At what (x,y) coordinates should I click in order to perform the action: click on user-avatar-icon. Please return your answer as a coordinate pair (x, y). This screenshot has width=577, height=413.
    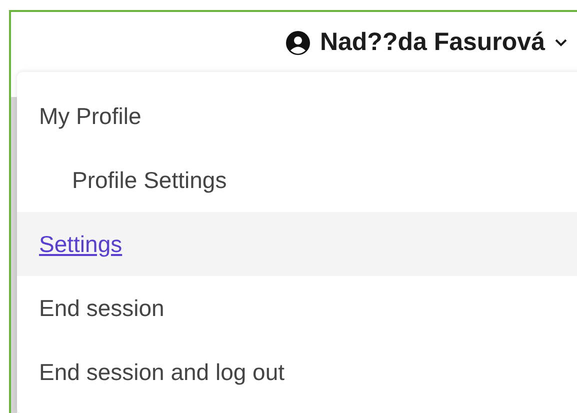
    Looking at the image, I should click on (298, 43).